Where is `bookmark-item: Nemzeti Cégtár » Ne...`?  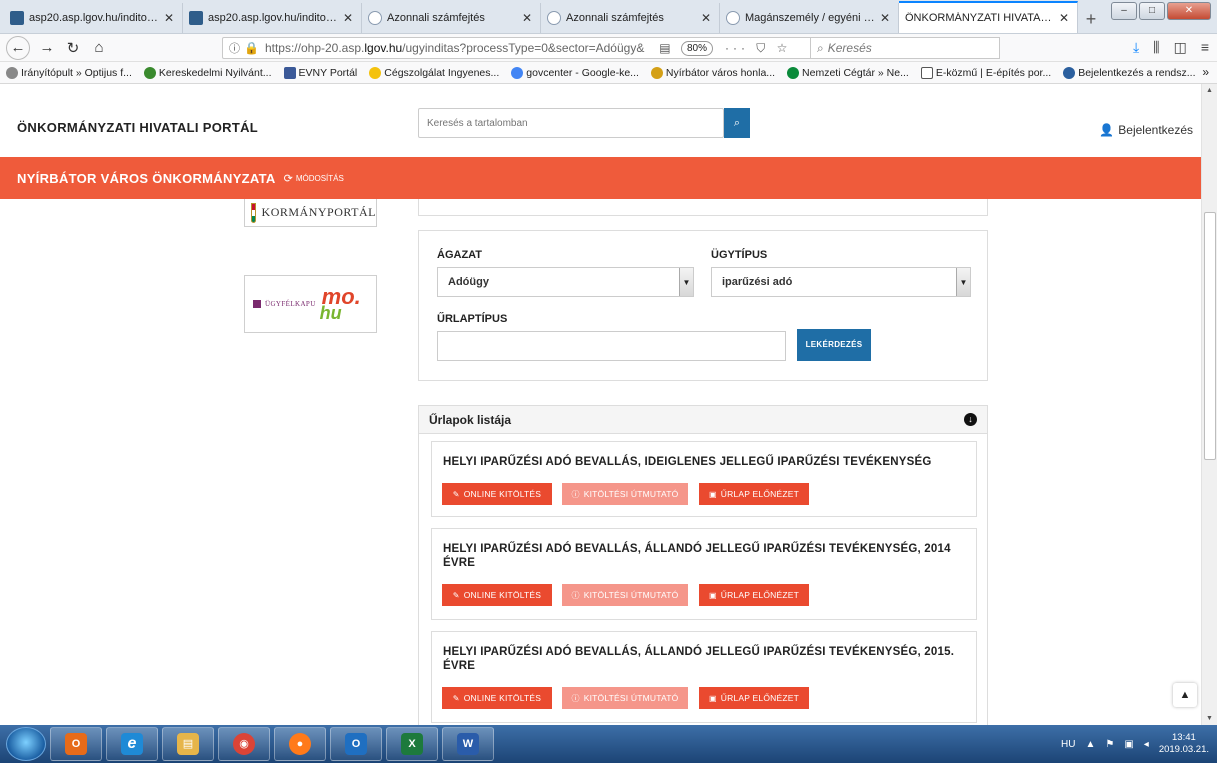 bookmark-item: Nemzeti Cégtár » Ne... is located at coordinates (848, 72).